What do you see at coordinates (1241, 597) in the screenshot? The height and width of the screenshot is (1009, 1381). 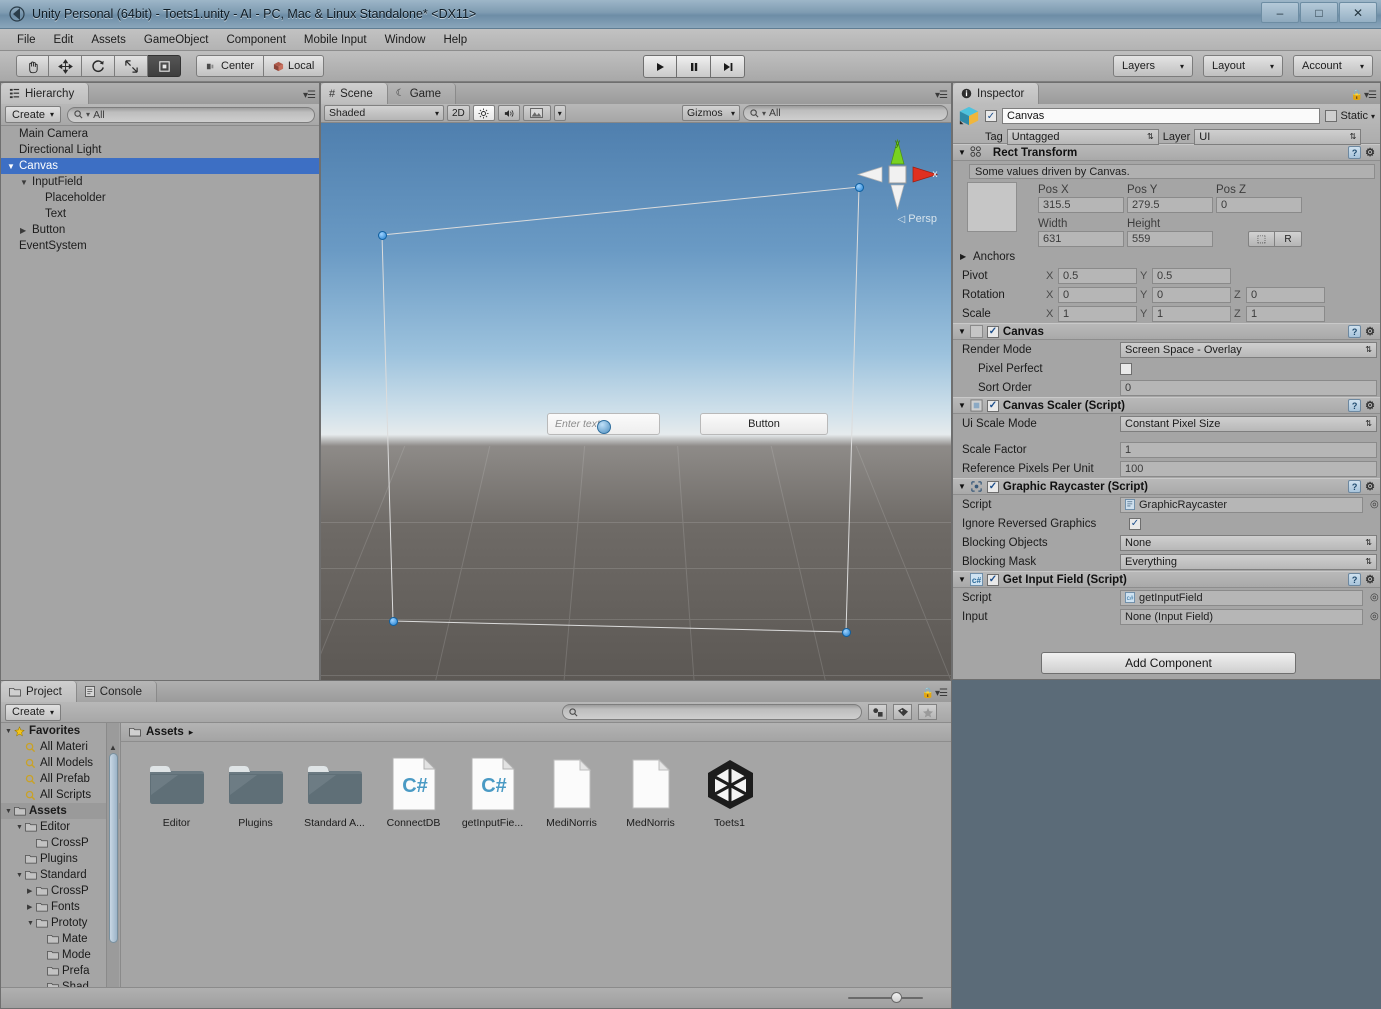 I see `gif-script-object-field: c# getInputField` at bounding box center [1241, 597].